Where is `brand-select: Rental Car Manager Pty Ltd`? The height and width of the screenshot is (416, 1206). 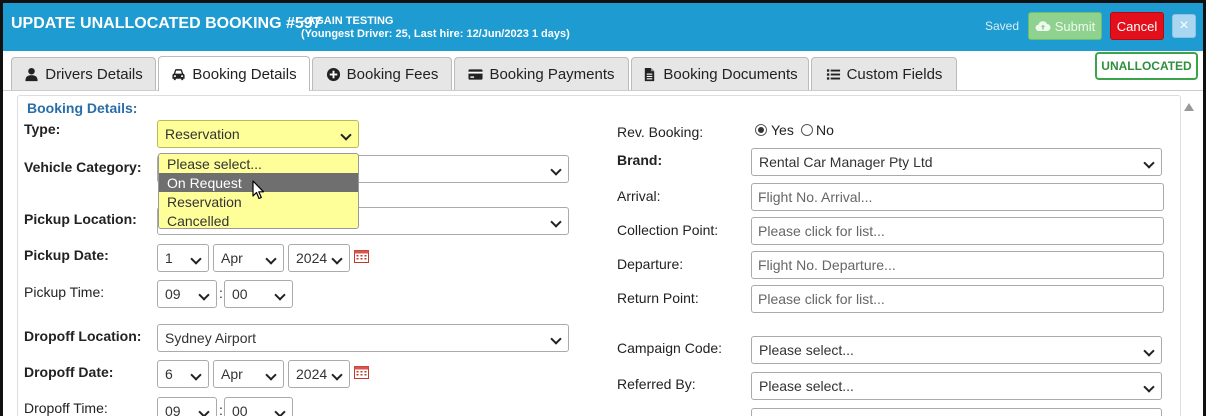 brand-select: Rental Car Manager Pty Ltd is located at coordinates (956, 162).